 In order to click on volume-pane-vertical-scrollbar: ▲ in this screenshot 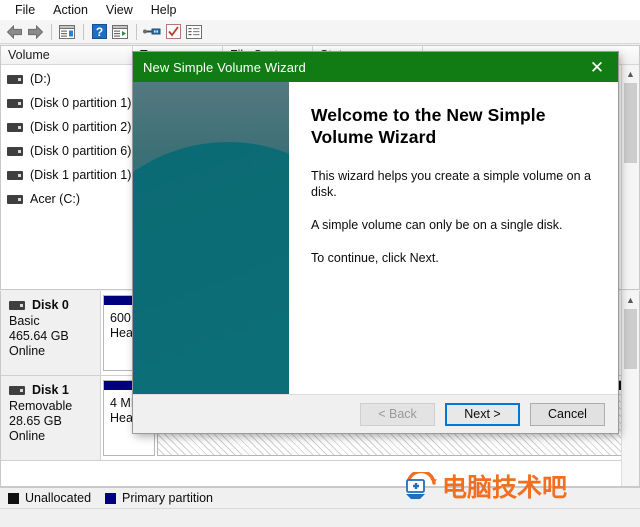, I will do `click(630, 177)`.